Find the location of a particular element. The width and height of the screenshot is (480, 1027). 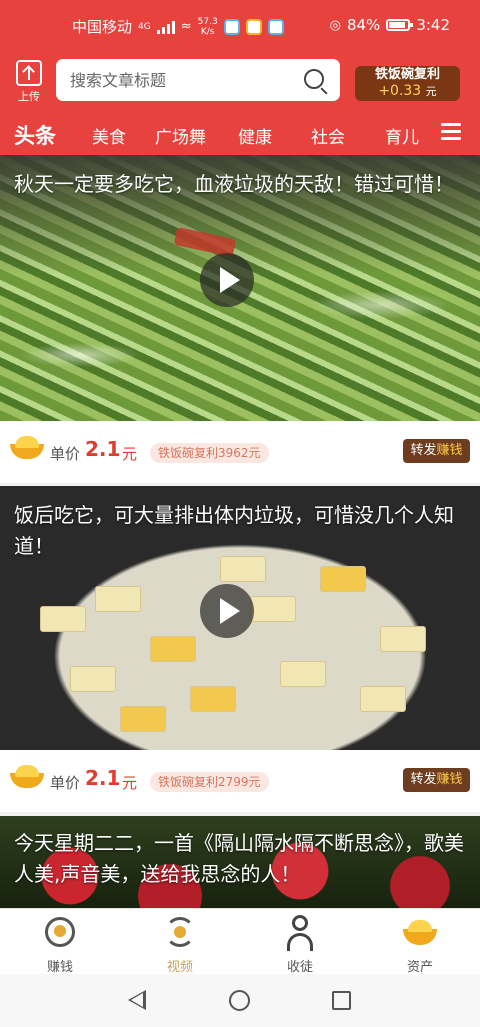

tab-square-dance: 广场舞 is located at coordinates (180, 135).